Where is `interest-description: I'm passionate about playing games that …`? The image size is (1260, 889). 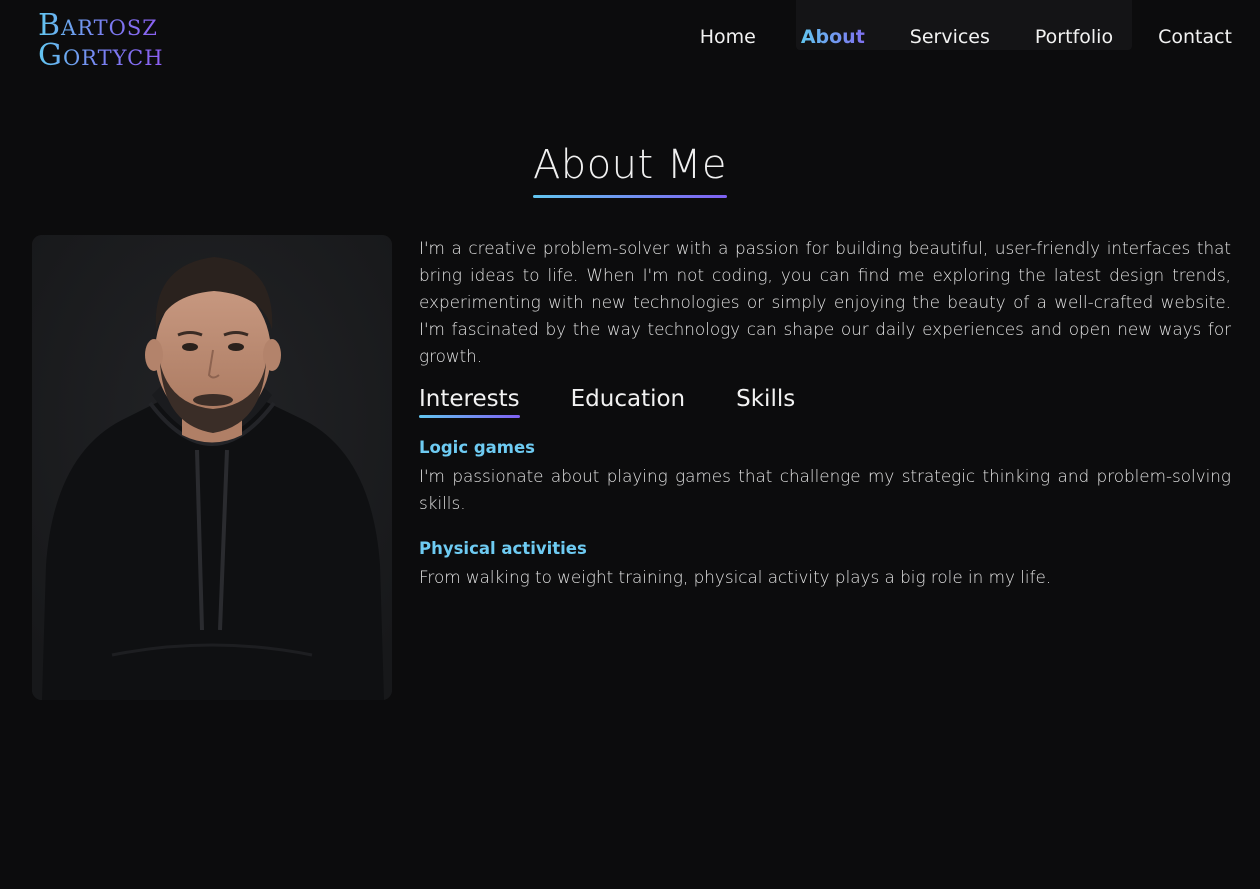 interest-description: I'm passionate about playing games that … is located at coordinates (825, 489).